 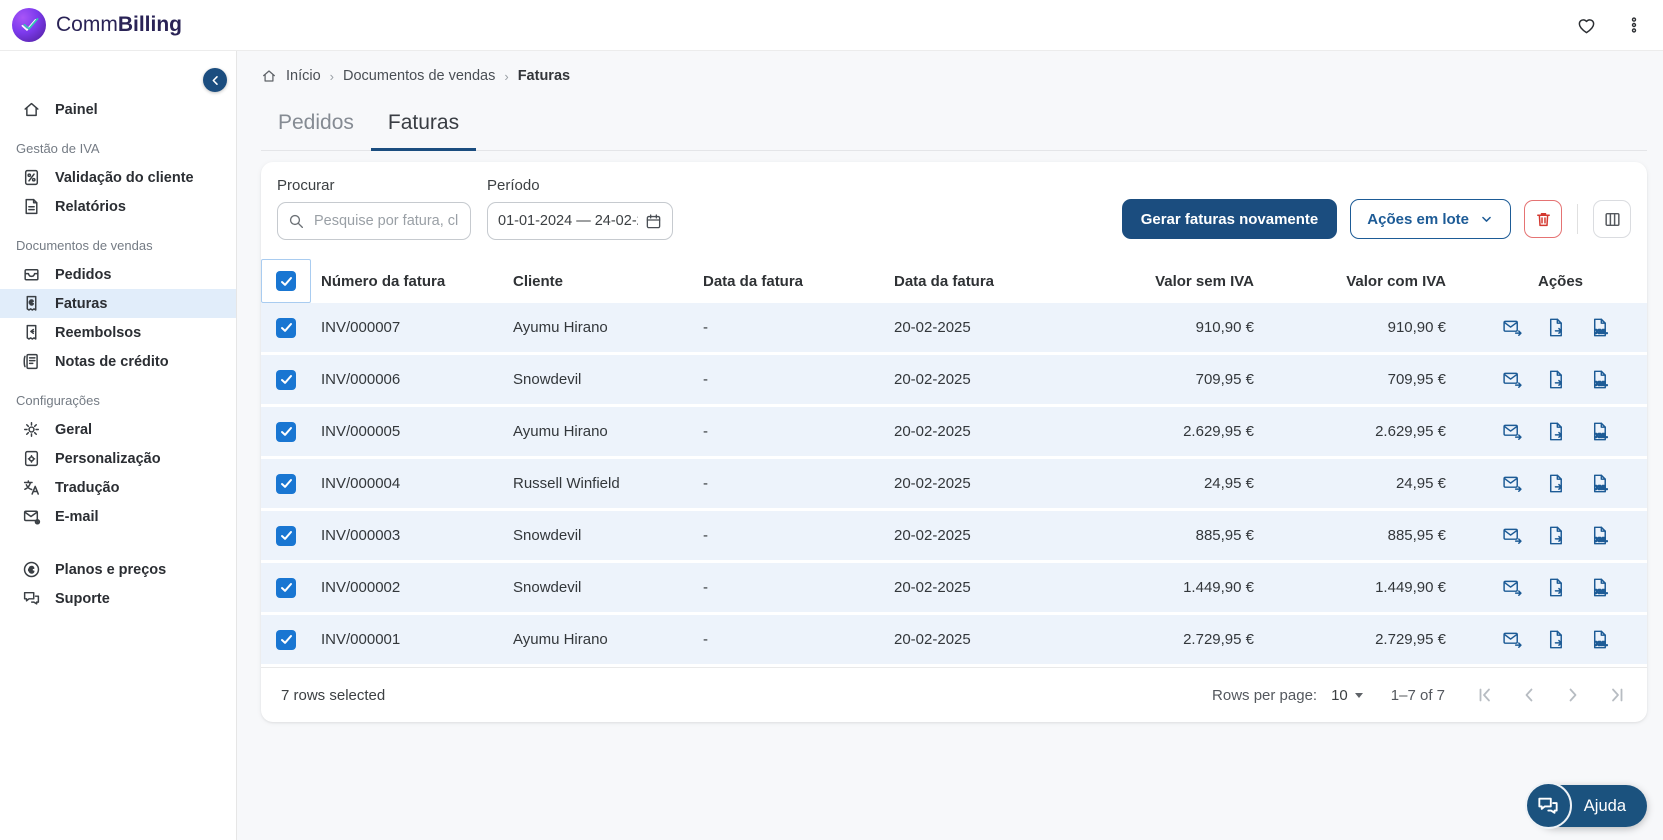 I want to click on tab-pedidos: Pedidos, so click(x=316, y=130).